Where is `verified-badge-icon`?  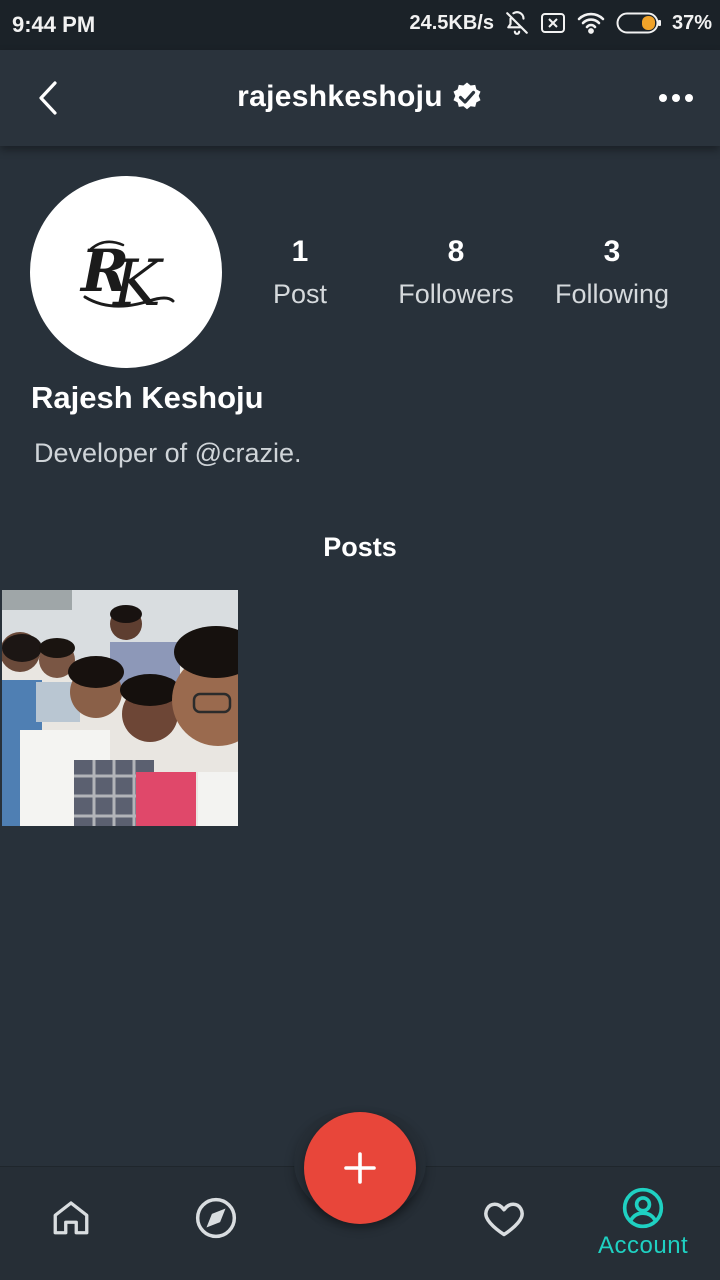 verified-badge-icon is located at coordinates (467, 96).